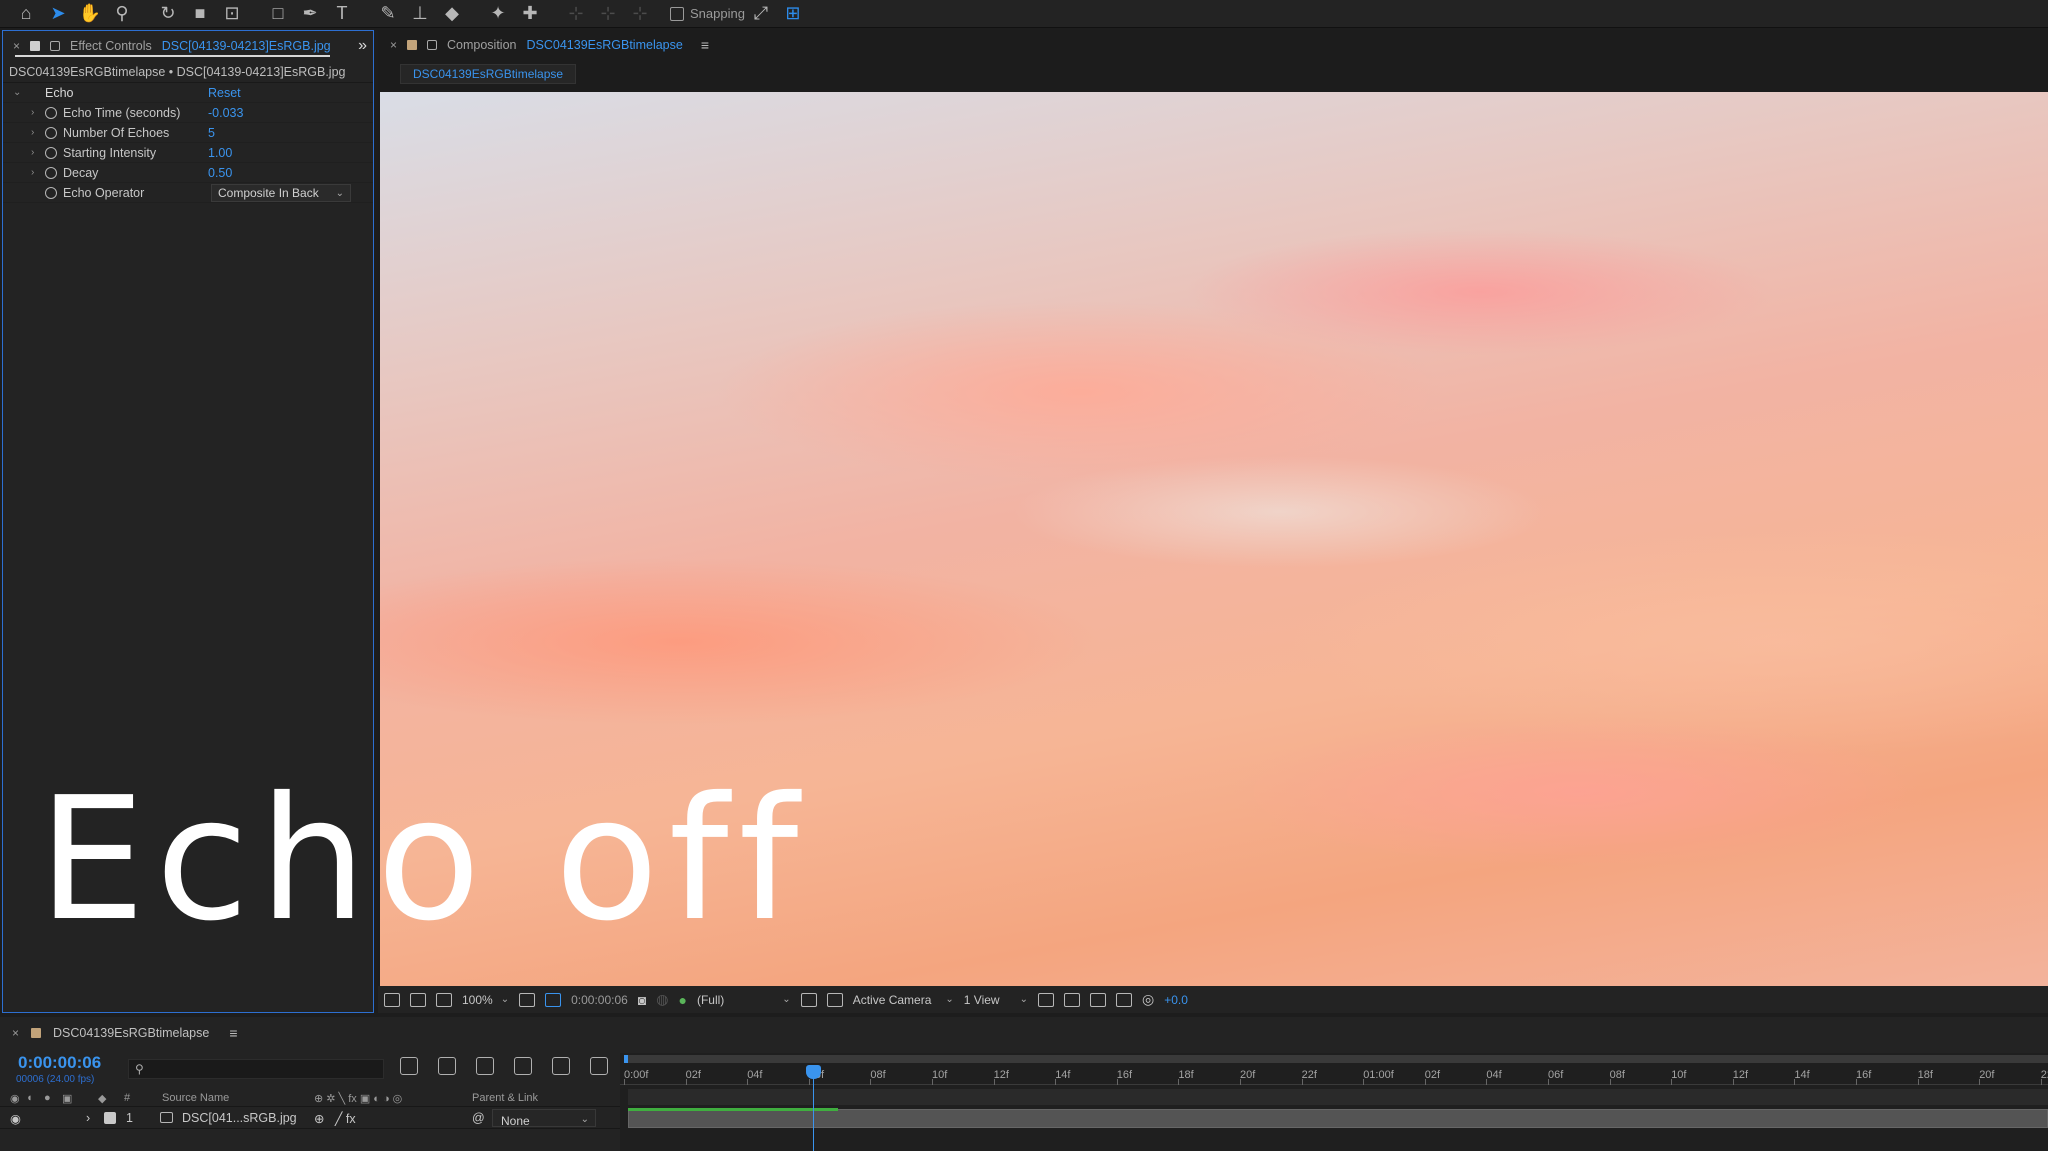 The width and height of the screenshot is (2048, 1151). Describe the element at coordinates (418, 999) in the screenshot. I see `monitor-icon` at that location.